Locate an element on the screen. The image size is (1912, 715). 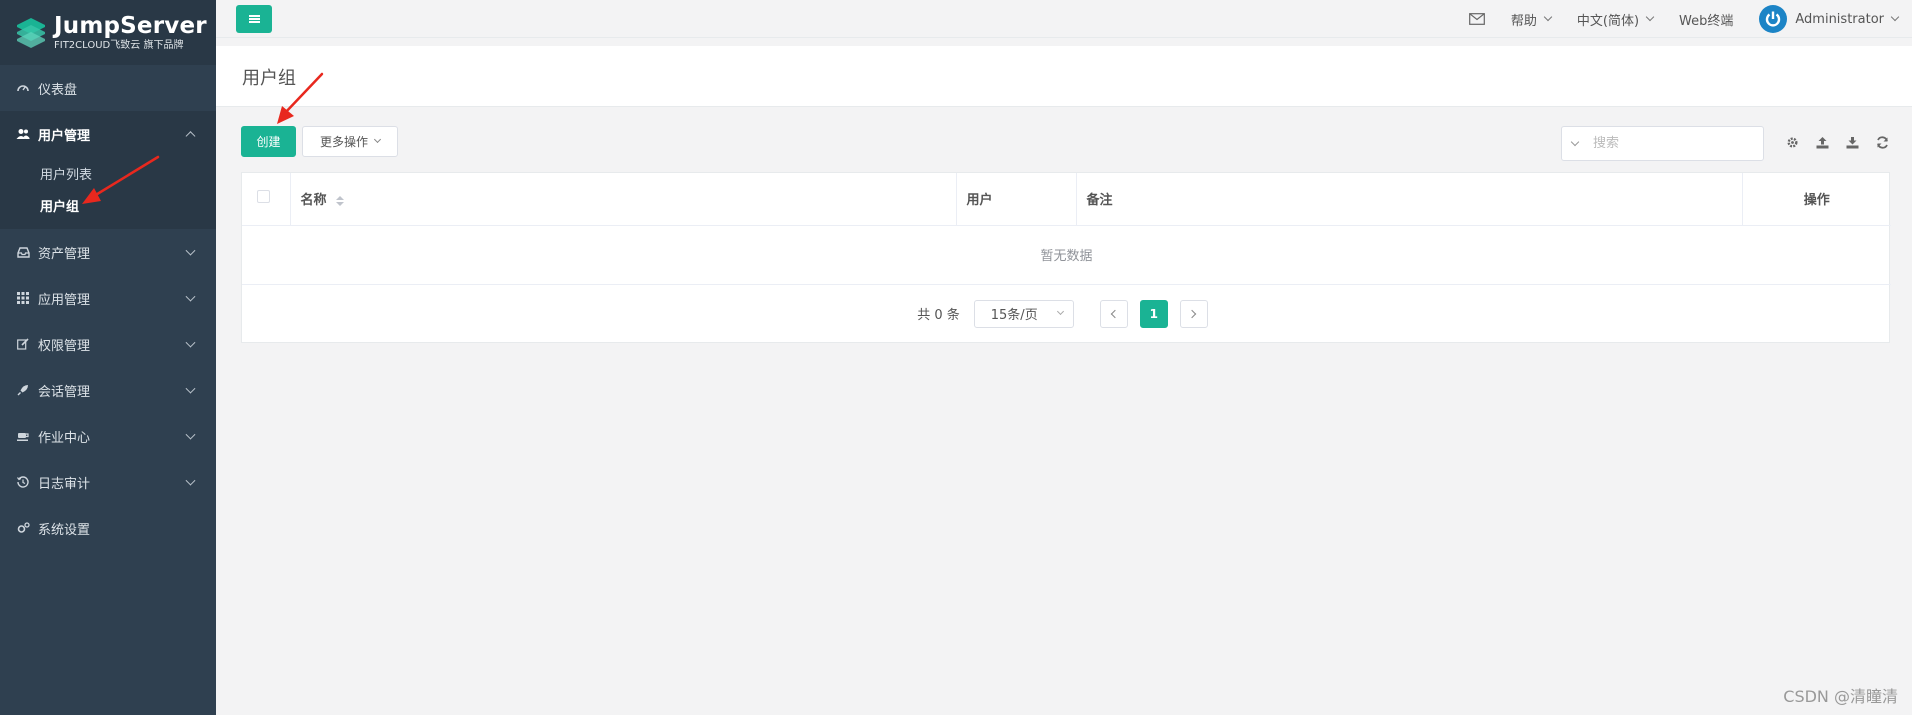
download-icon is located at coordinates (1852, 142).